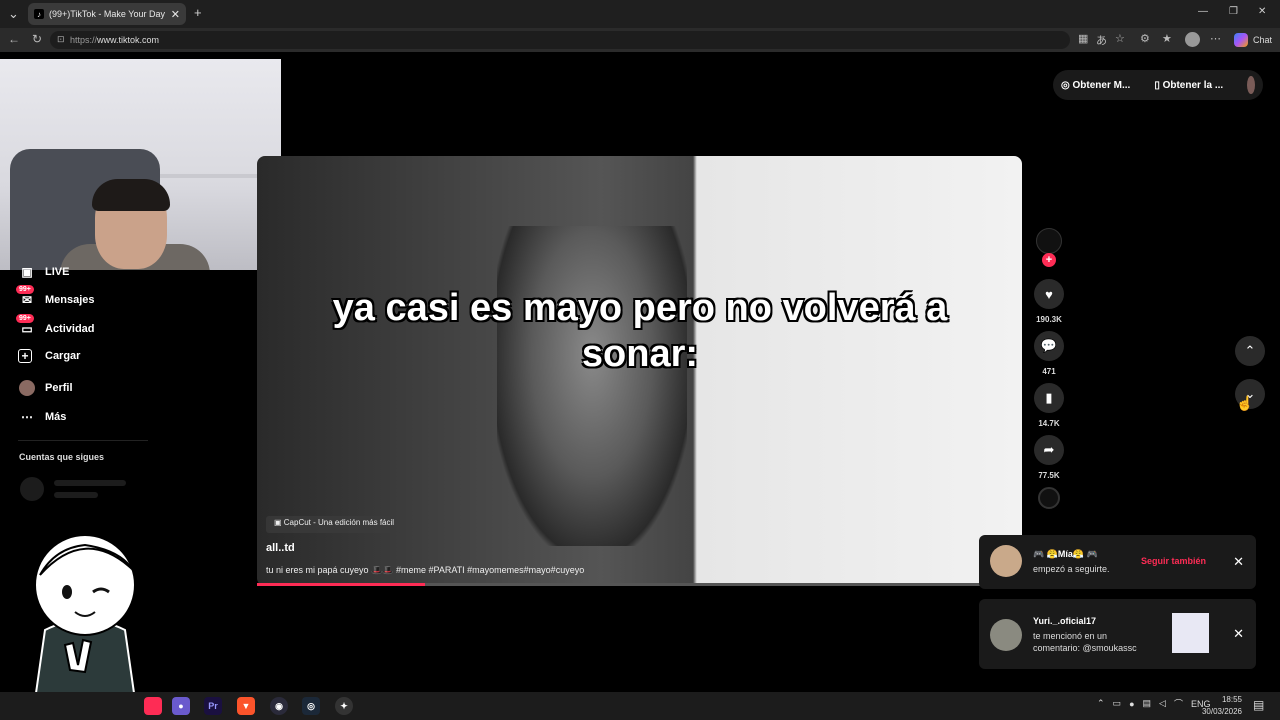  I want to click on tray-network-icon: ▤, so click(1147, 703).